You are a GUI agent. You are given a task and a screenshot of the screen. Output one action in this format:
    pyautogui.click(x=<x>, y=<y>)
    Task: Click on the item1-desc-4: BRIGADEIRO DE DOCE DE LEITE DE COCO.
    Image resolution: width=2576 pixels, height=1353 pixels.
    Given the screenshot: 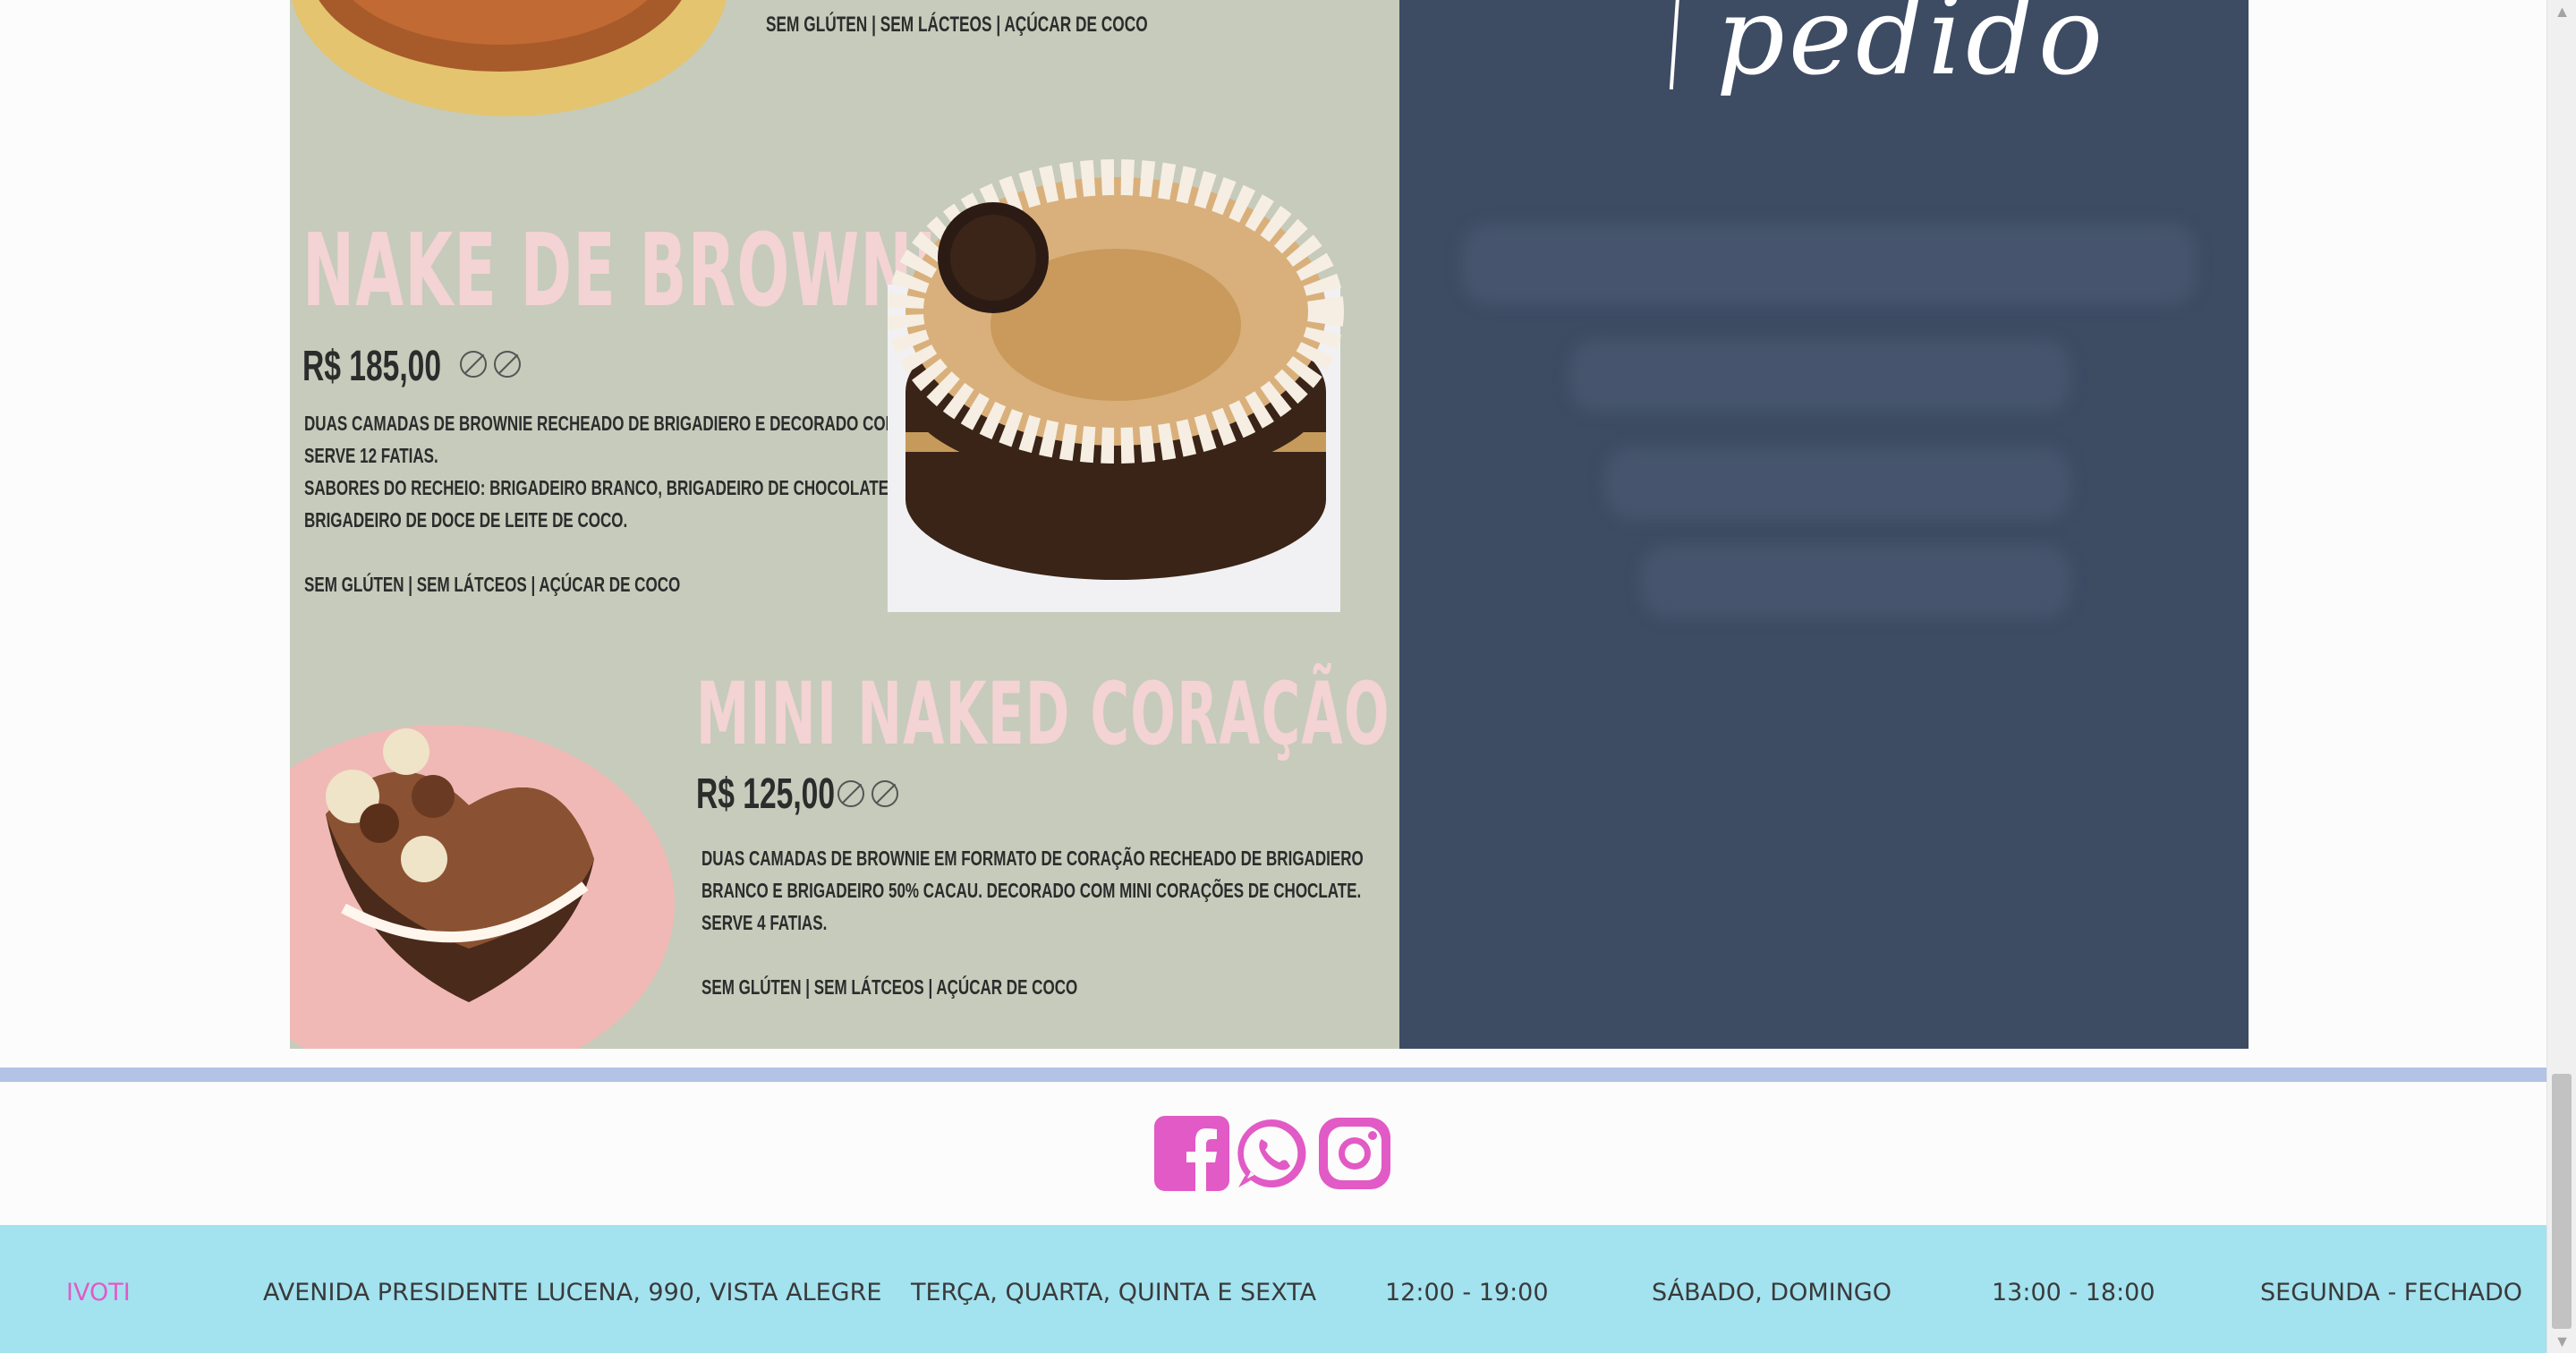 What is the action you would take?
    pyautogui.click(x=466, y=520)
    